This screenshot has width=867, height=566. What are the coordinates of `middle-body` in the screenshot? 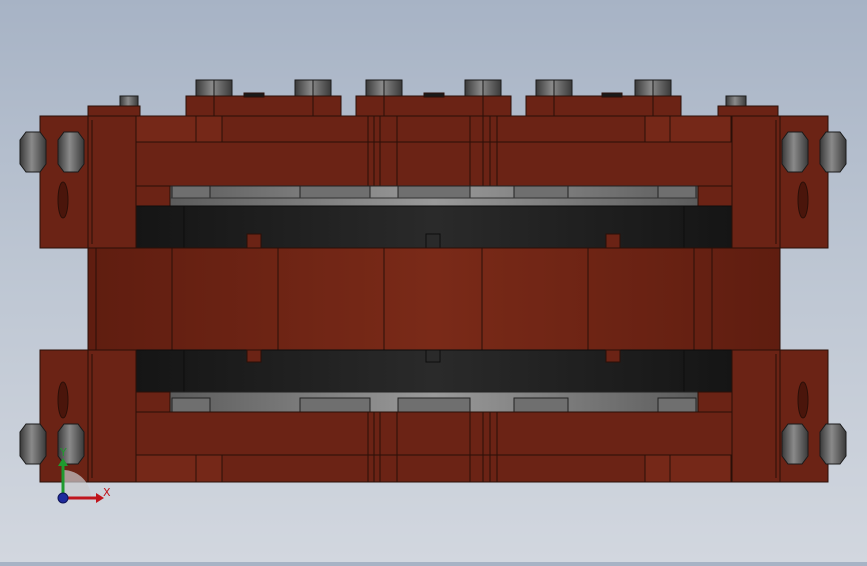 It's located at (434, 299).